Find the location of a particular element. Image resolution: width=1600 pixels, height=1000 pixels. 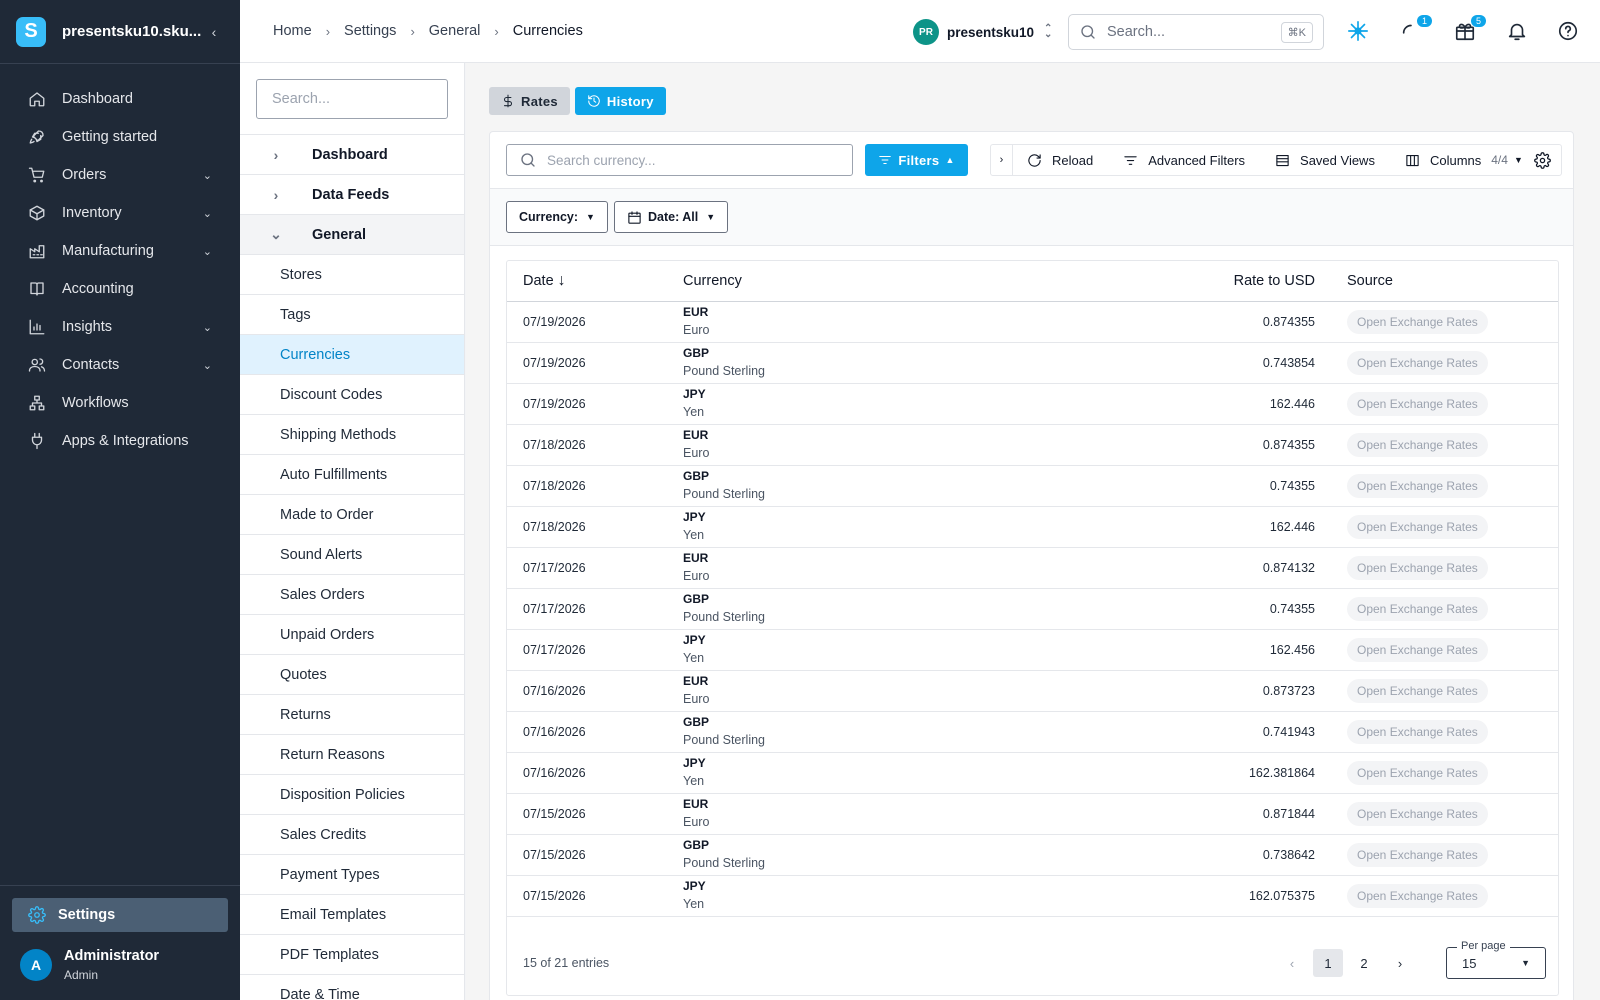

date-filter-chip: Date: All ▼ is located at coordinates (671, 217).